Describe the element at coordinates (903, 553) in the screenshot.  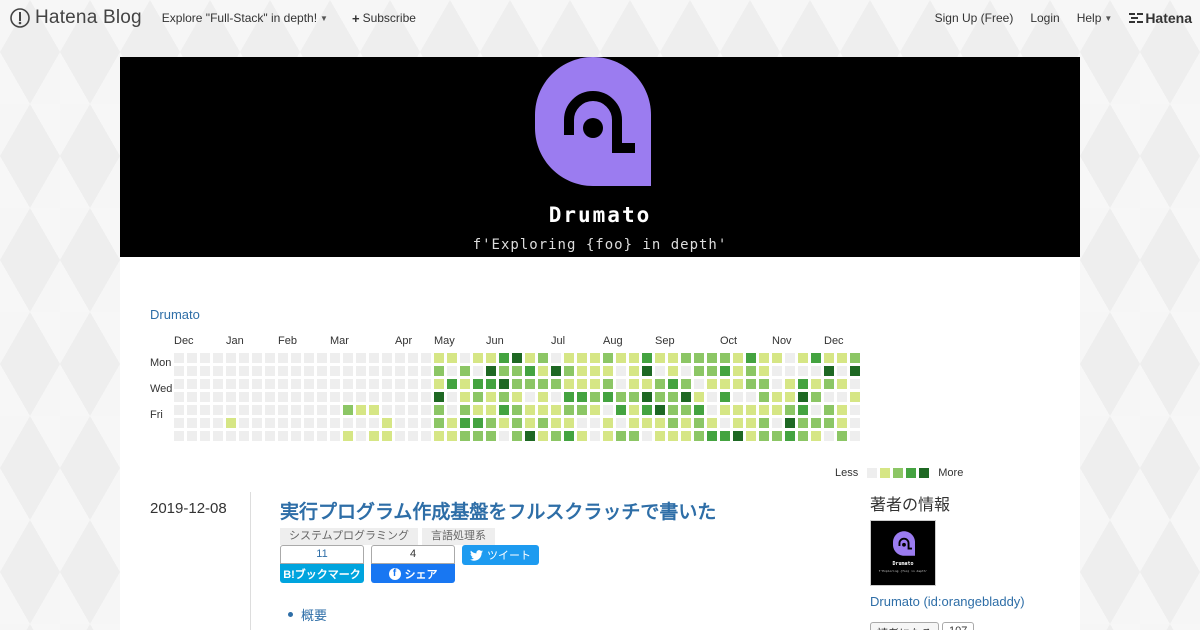
I see `author-avatar: Drumato f'Exploring {foo} in depth'` at that location.